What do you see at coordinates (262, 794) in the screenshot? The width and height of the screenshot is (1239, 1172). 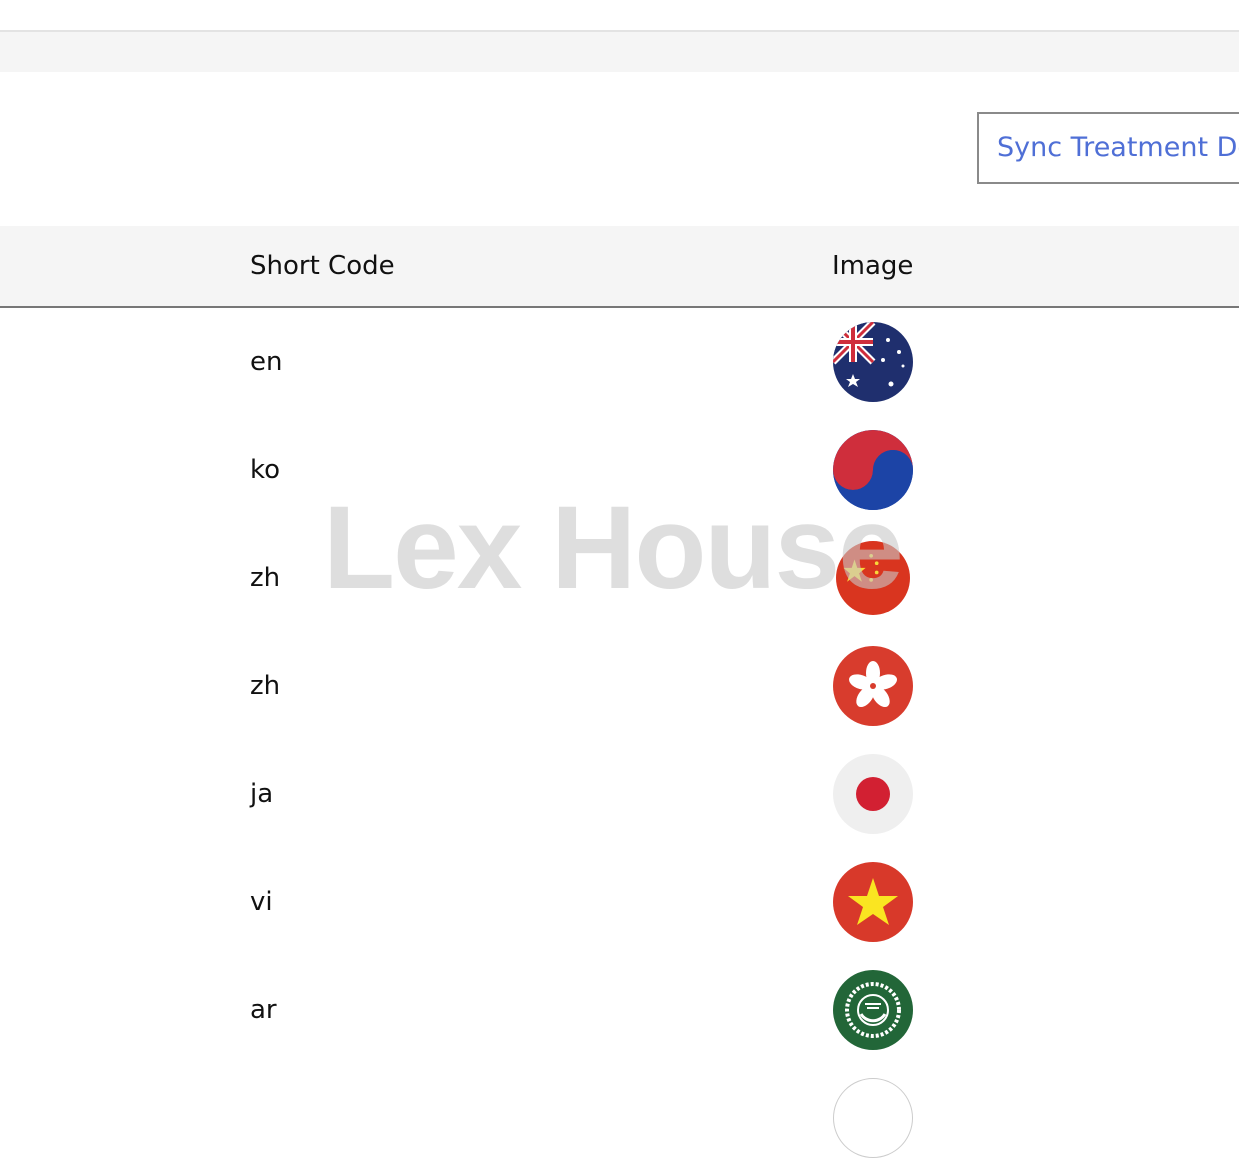 I see `short-code-cell: ja` at bounding box center [262, 794].